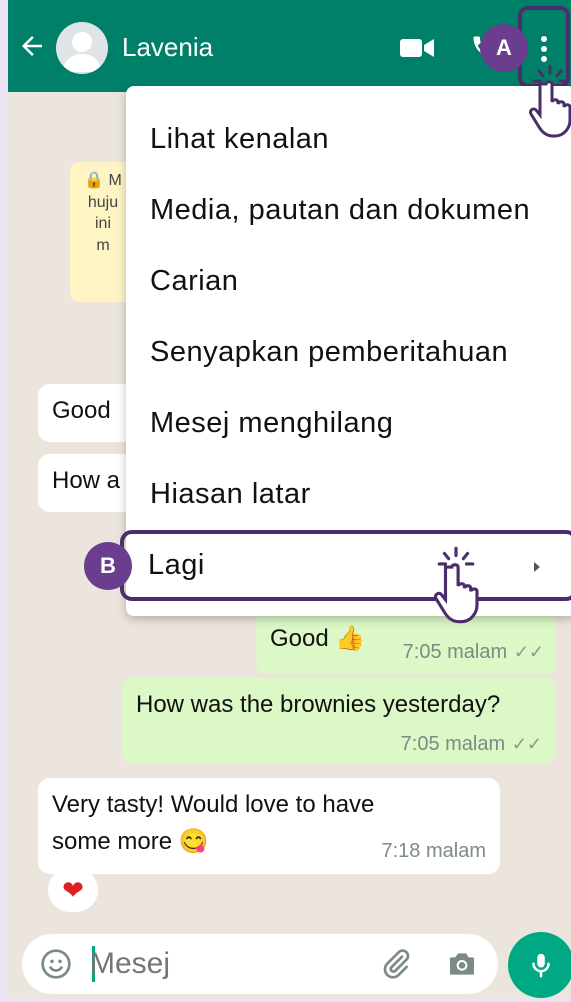 Image resolution: width=571 pixels, height=1002 pixels. Describe the element at coordinates (193, 842) in the screenshot. I see `smiling-face-emoji: 😋` at that location.